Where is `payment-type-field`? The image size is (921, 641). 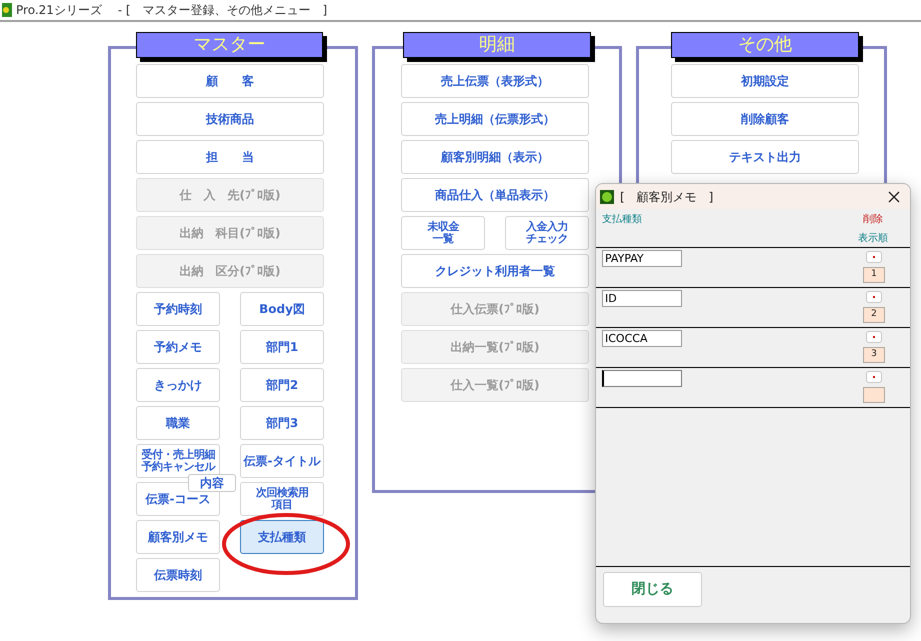 payment-type-field is located at coordinates (642, 378).